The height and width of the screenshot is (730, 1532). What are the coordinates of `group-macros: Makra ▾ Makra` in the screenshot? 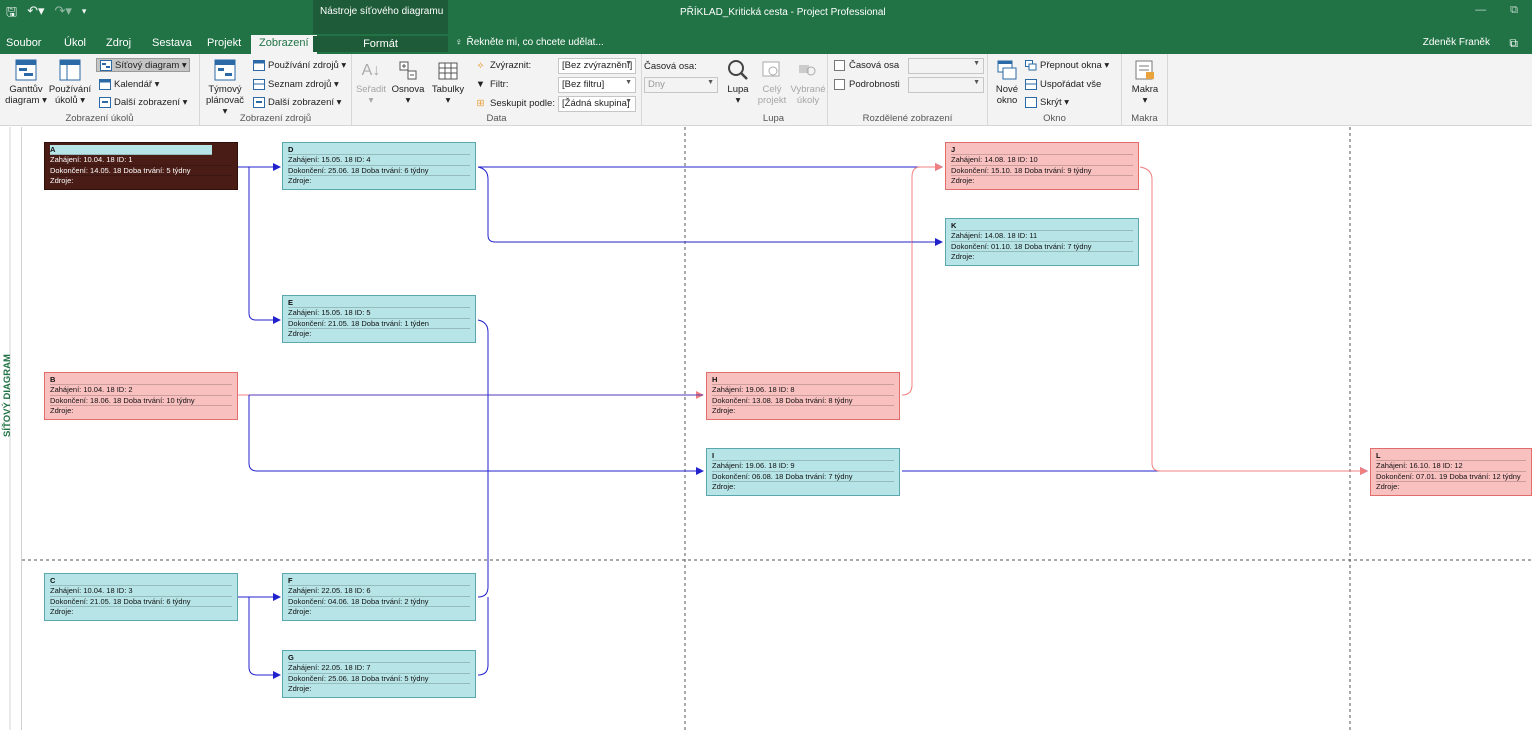 It's located at (1145, 90).